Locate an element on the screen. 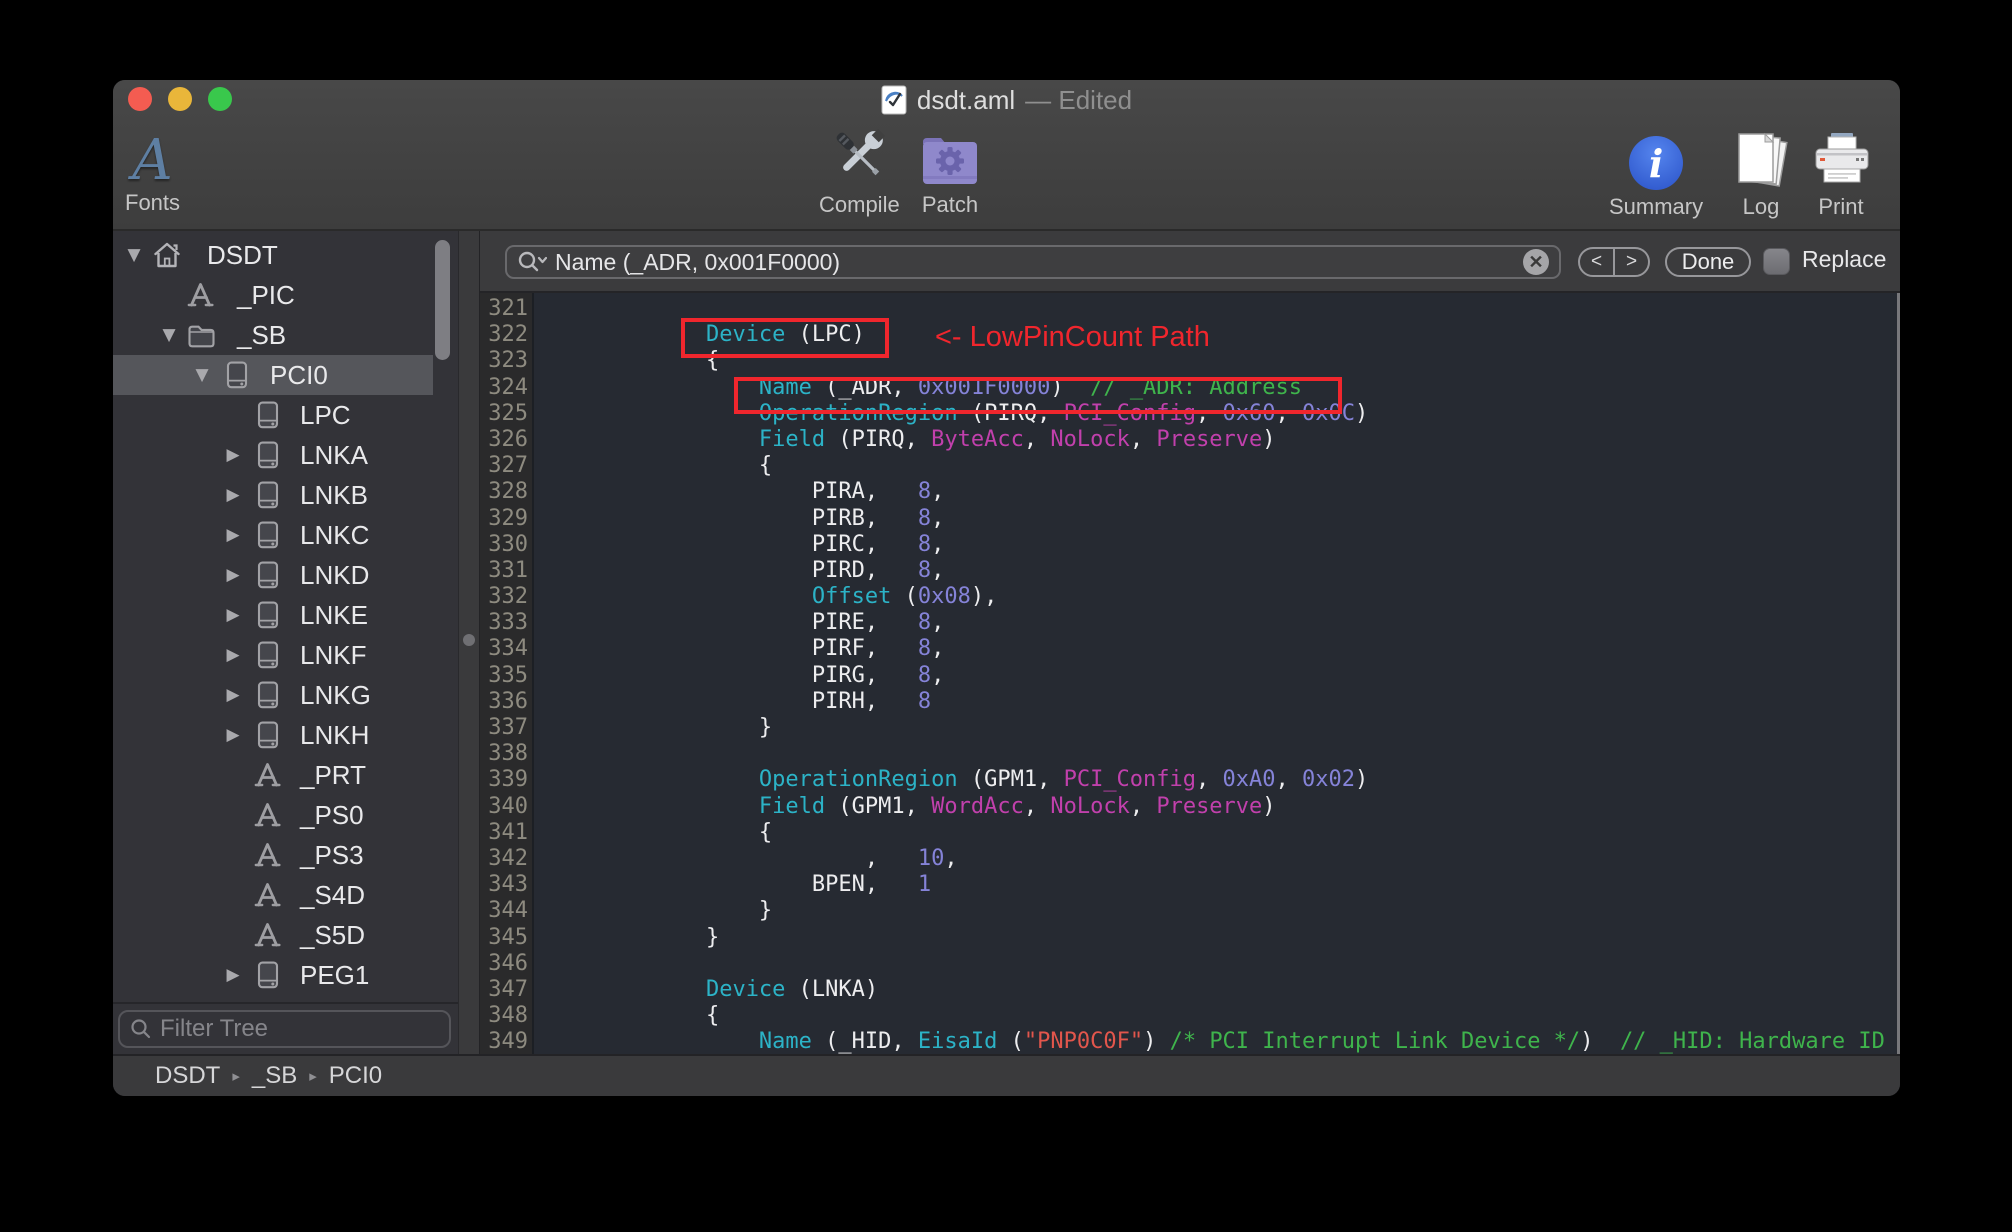  filter-tree-input: Filter Tree is located at coordinates (284, 1029).